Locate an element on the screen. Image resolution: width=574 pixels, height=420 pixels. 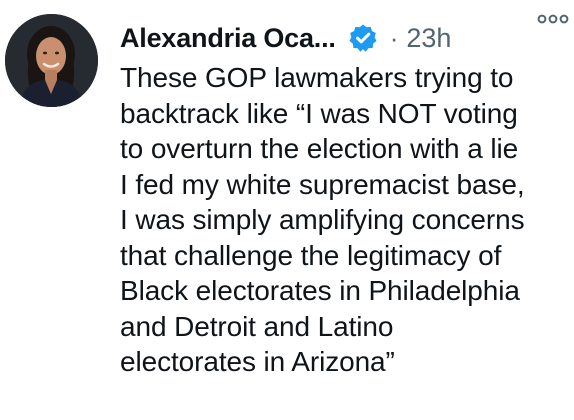
profile-photo is located at coordinates (51, 60).